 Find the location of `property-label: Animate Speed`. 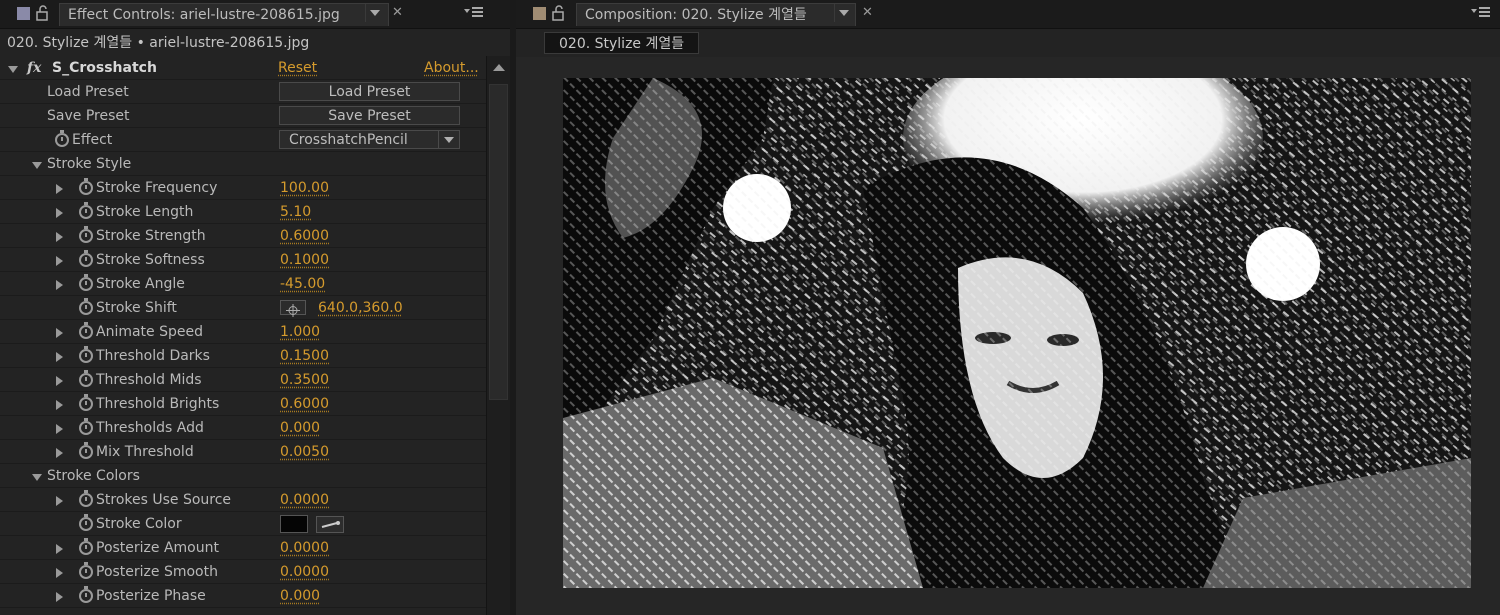

property-label: Animate Speed is located at coordinates (149, 332).